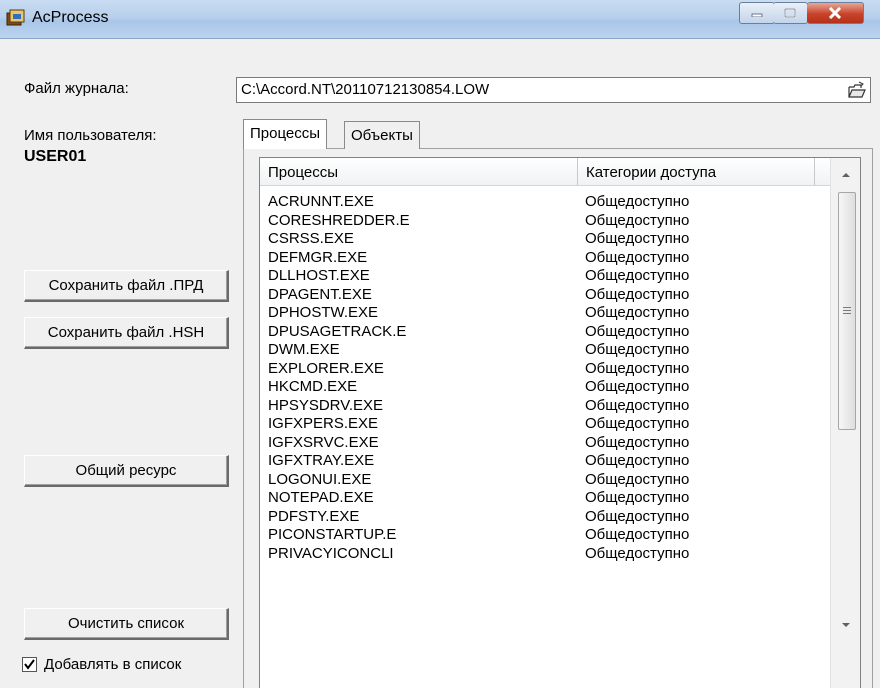 The width and height of the screenshot is (880, 688). What do you see at coordinates (321, 460) in the screenshot?
I see `process-name-cell: IGFXTRAY.EXE` at bounding box center [321, 460].